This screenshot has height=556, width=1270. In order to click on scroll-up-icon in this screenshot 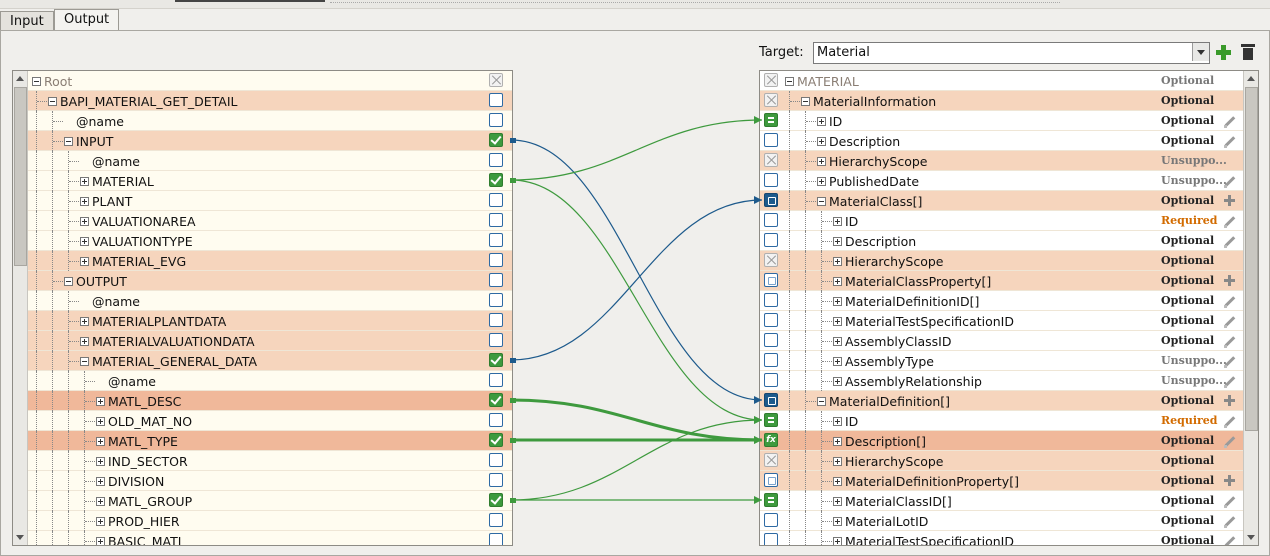, I will do `click(1251, 78)`.